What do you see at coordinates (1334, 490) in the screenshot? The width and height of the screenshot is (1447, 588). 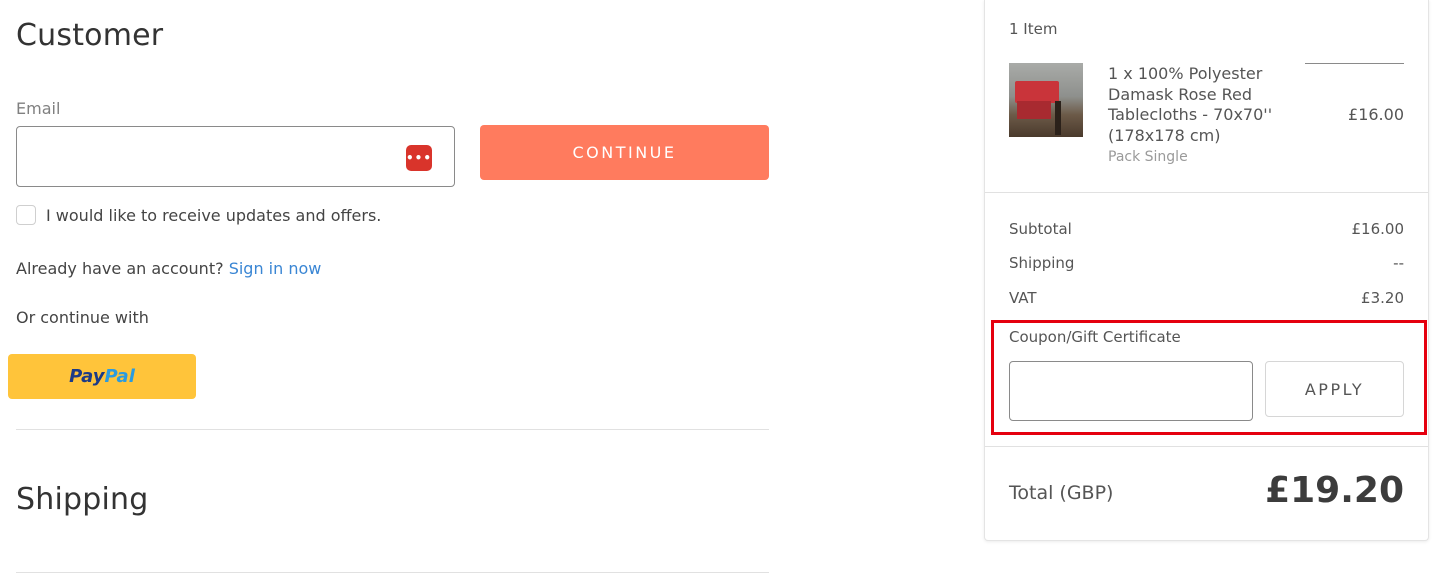 I see `total-value: £19.20` at bounding box center [1334, 490].